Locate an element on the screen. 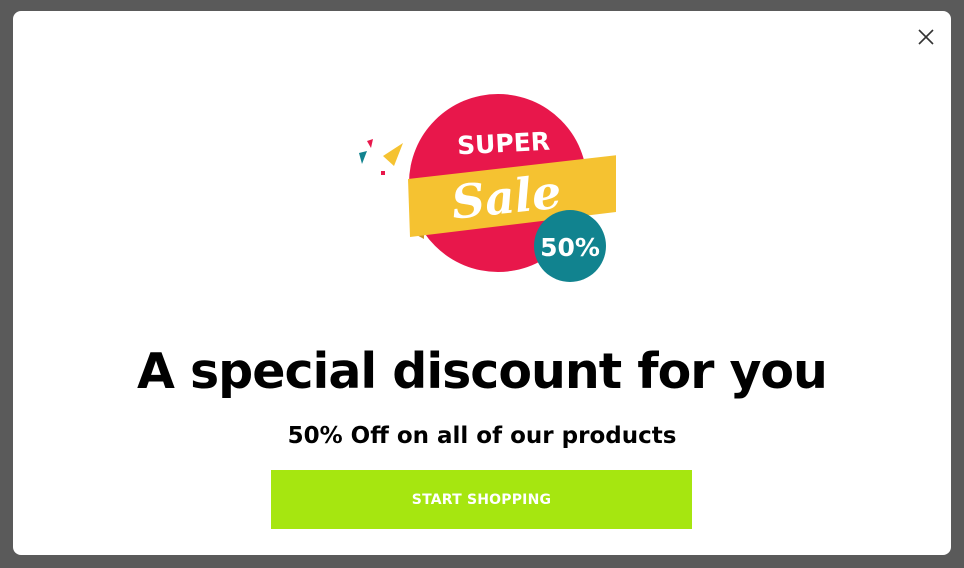 The image size is (964, 568). subheadline: 50% Off on all of our products is located at coordinates (482, 436).